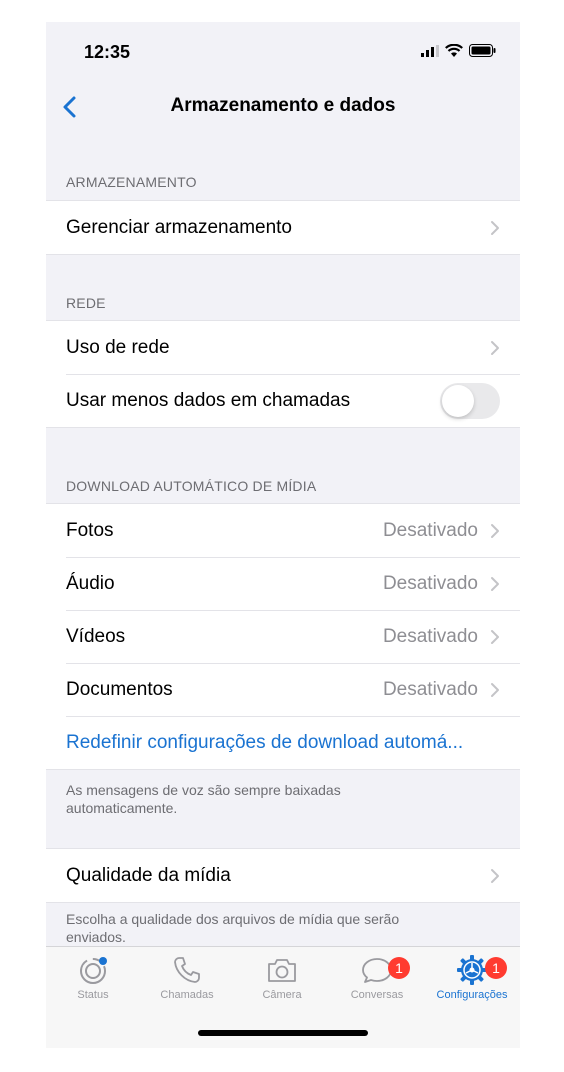 Image resolution: width=564 pixels, height=1072 pixels. What do you see at coordinates (187, 995) in the screenshot?
I see `tab-calls-label: Chamadas` at bounding box center [187, 995].